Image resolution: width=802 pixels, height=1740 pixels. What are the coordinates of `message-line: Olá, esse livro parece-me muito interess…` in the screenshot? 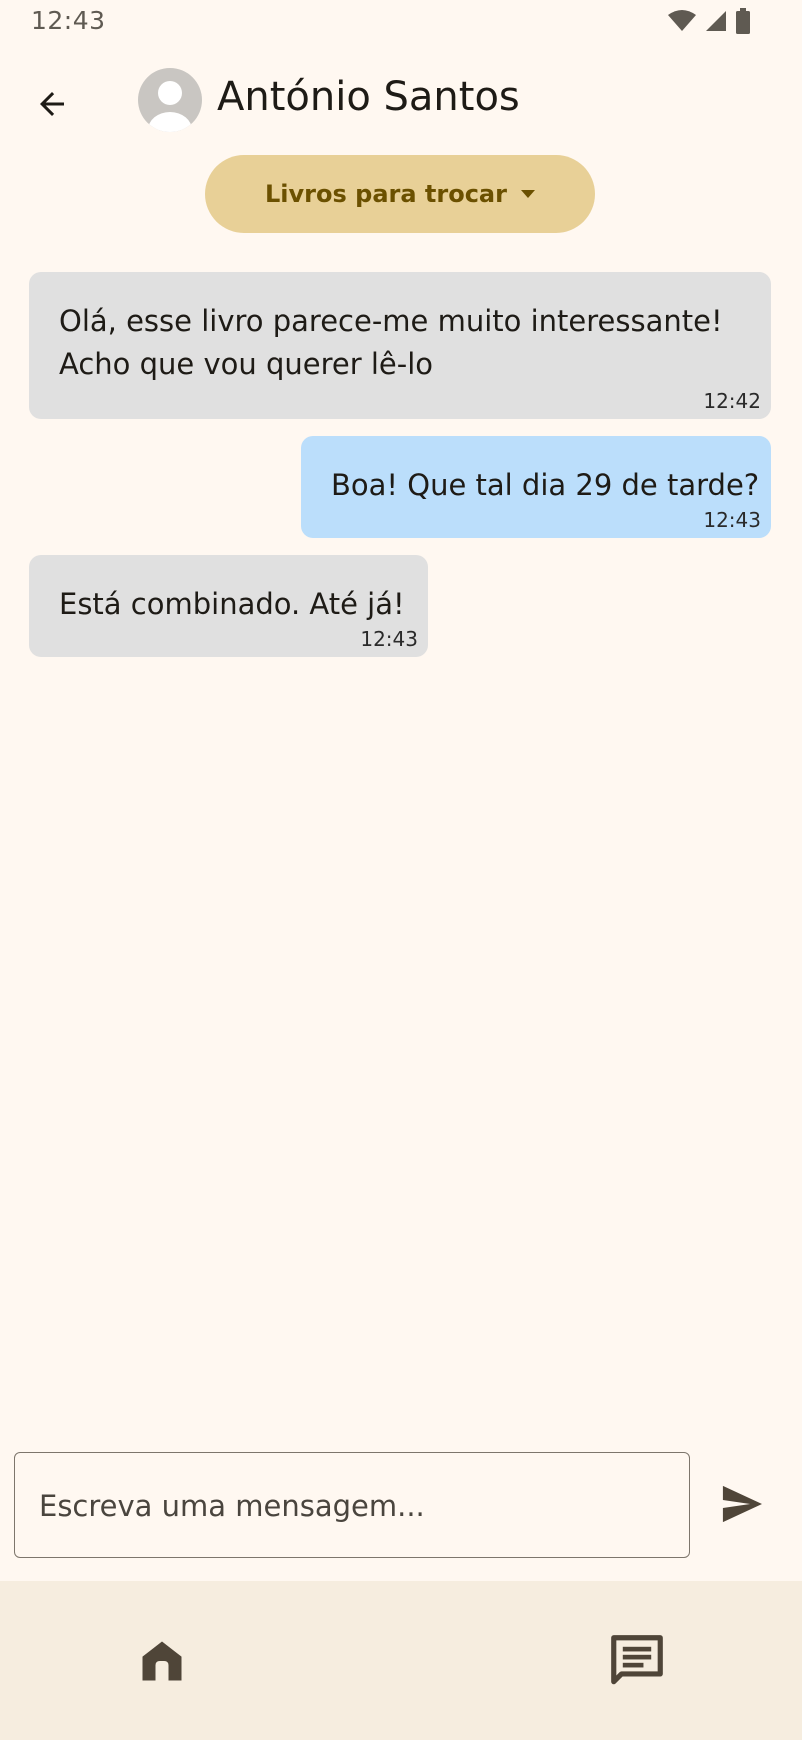 It's located at (391, 321).